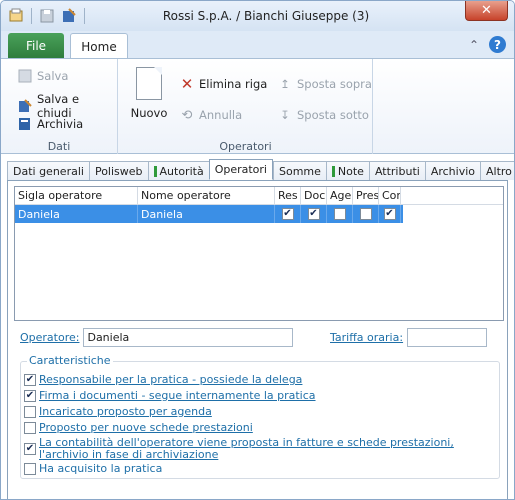  What do you see at coordinates (36, 45) in the screenshot?
I see `tab-file: File` at bounding box center [36, 45].